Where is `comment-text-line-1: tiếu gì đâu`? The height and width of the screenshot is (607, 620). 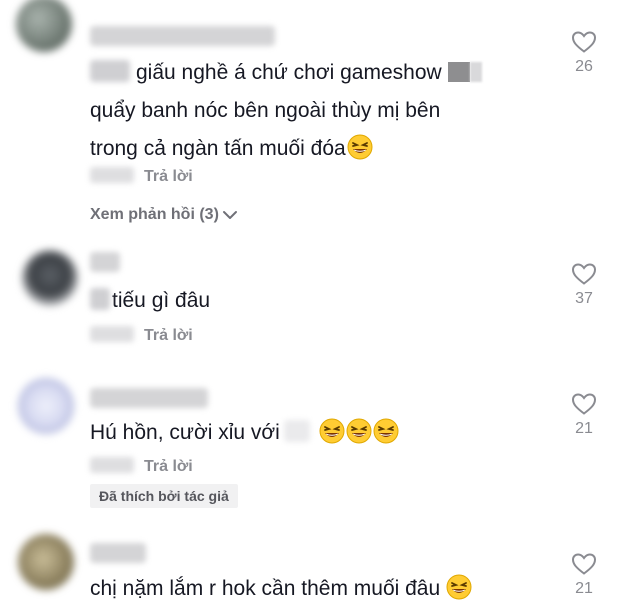 comment-text-line-1: tiếu gì đâu is located at coordinates (161, 300).